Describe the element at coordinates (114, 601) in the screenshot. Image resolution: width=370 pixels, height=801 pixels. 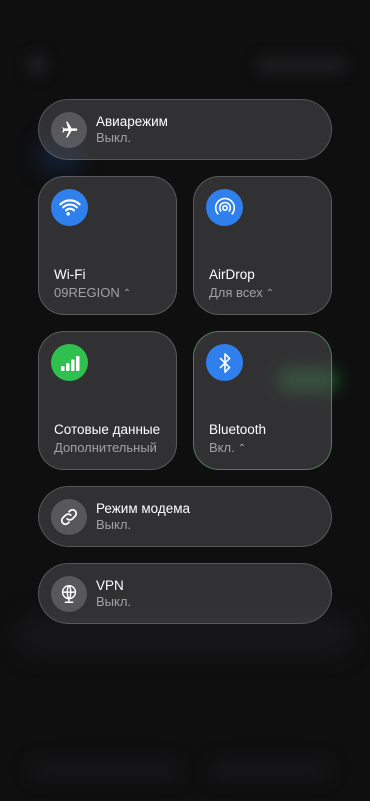
I see `vpn-status: Выкл.` at that location.